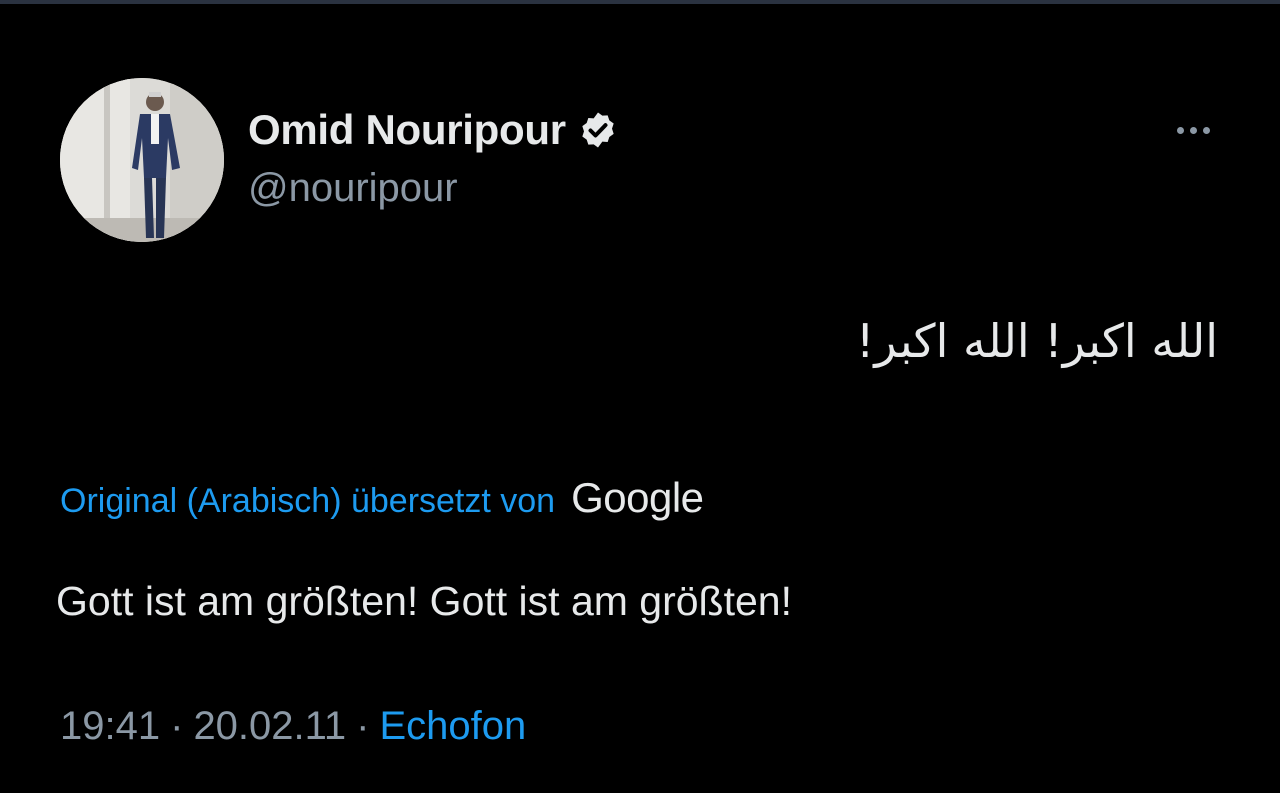 Image resolution: width=1280 pixels, height=793 pixels. I want to click on tweet-original-text: الله اكبر! الله اكبر!, so click(1036, 341).